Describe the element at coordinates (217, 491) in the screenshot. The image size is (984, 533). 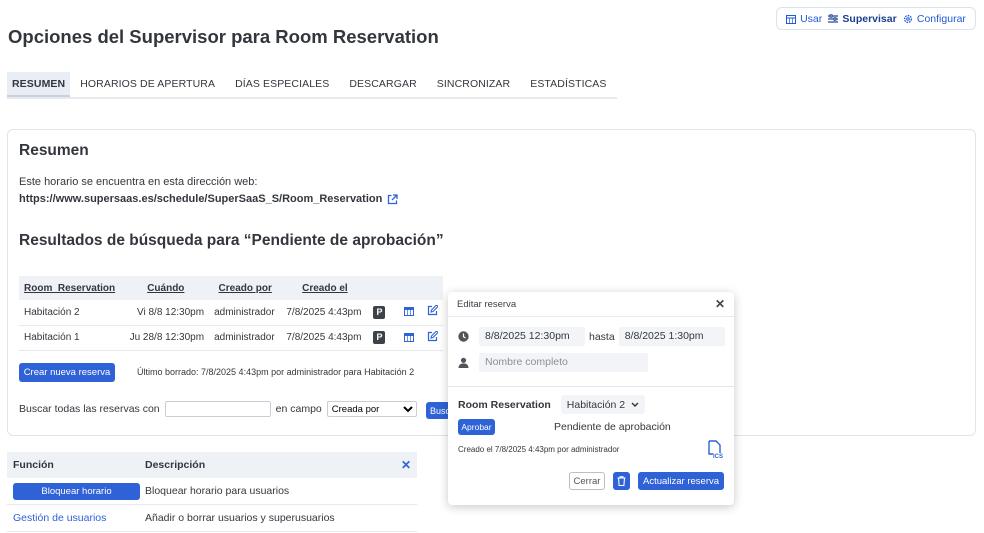
I see `func-desc: Bloquear horario para usuarios` at that location.